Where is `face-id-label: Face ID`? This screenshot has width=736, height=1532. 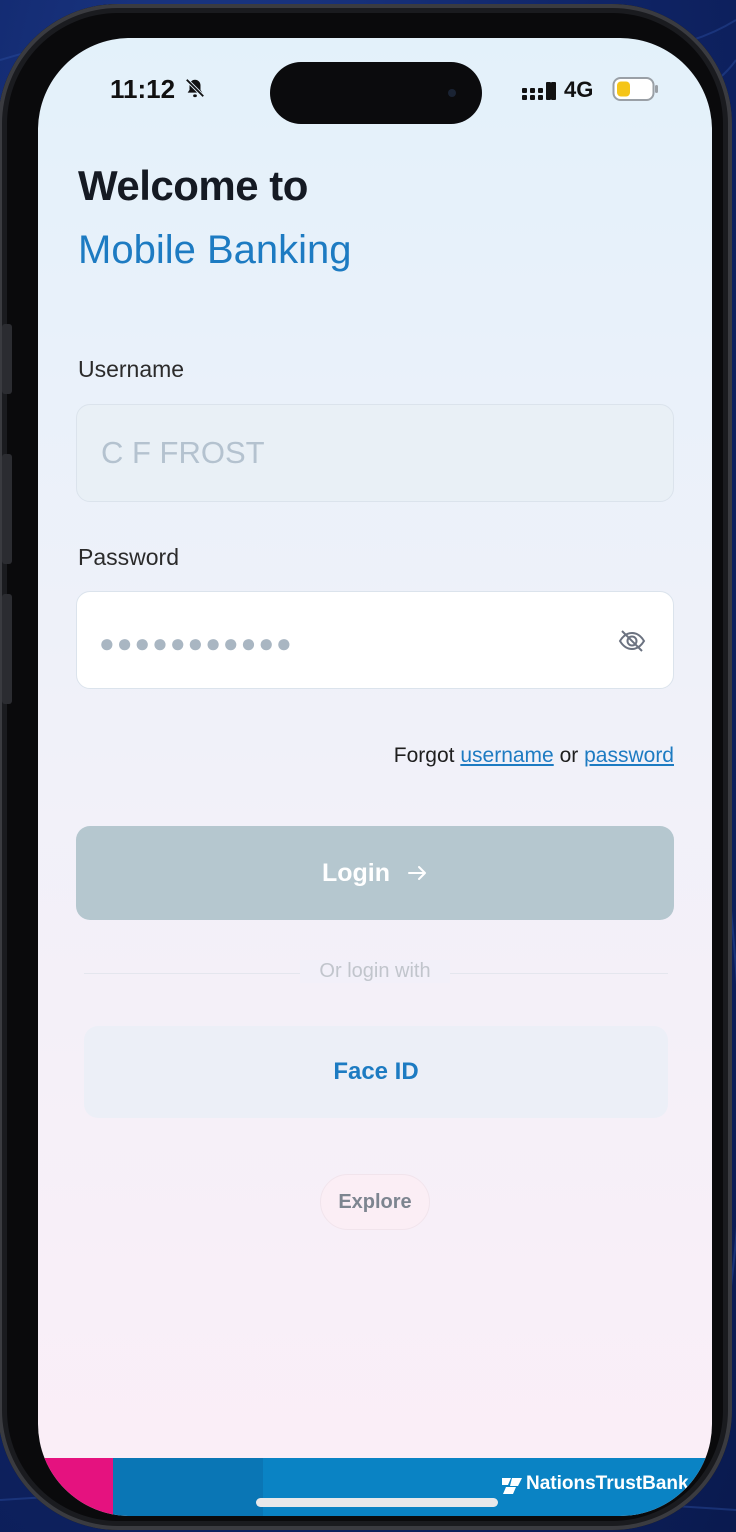
face-id-label: Face ID is located at coordinates (376, 1071).